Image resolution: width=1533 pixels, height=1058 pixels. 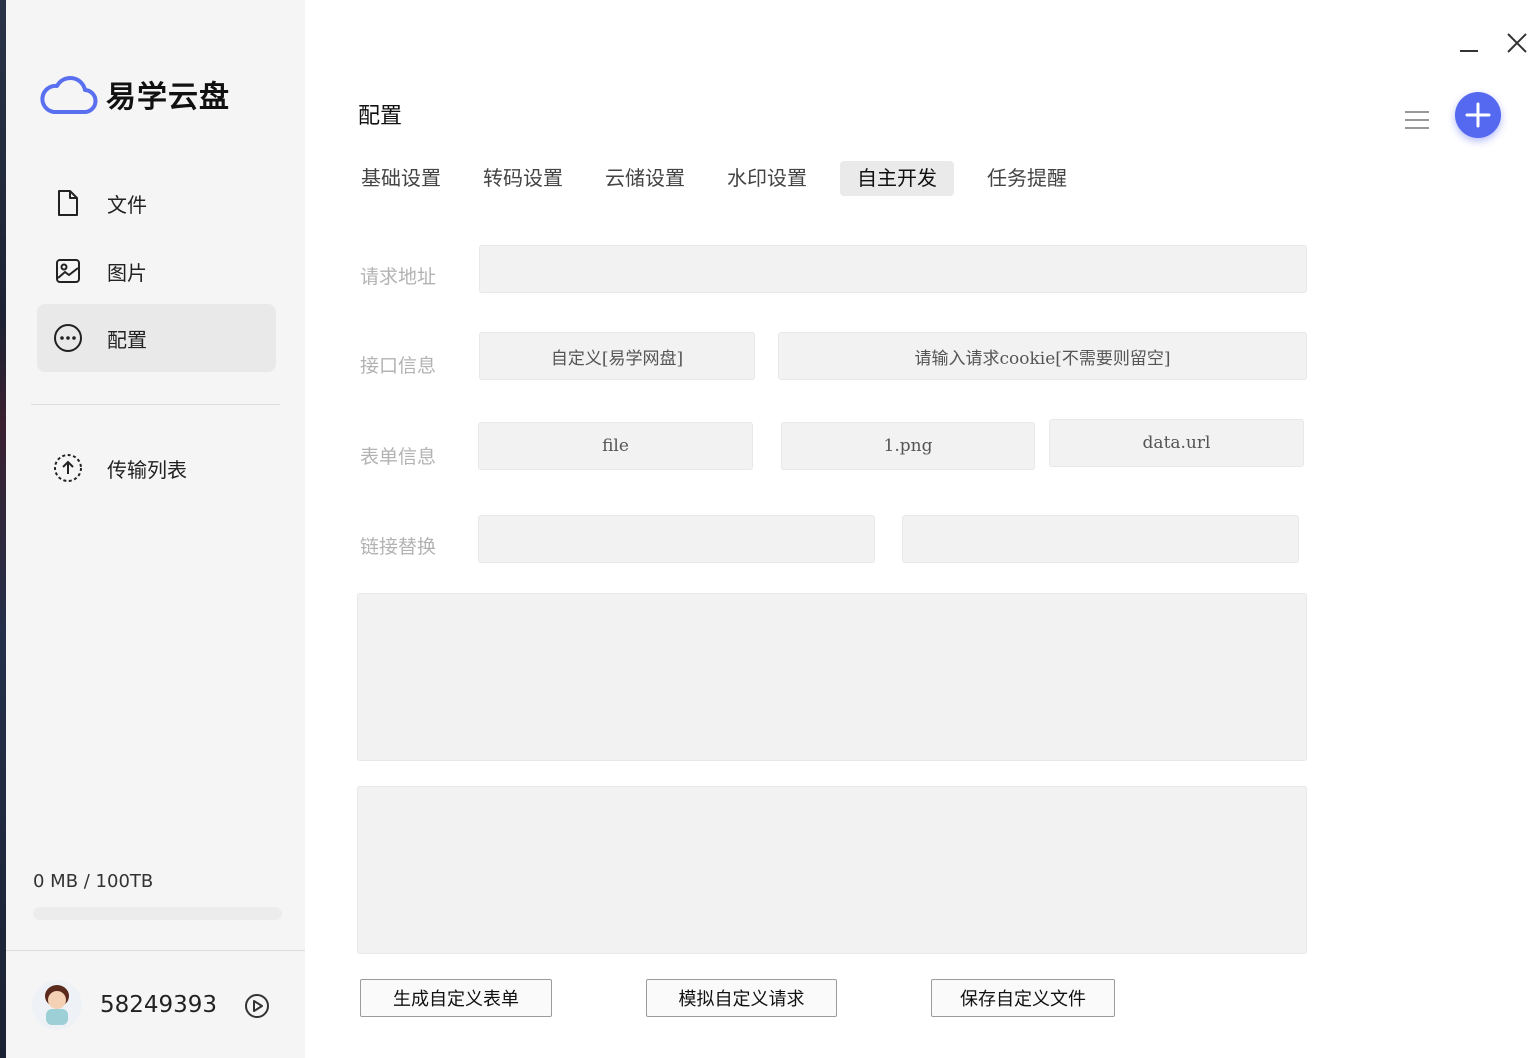 I want to click on save-custom-file-button: 保存自定义文件, so click(x=1023, y=998).